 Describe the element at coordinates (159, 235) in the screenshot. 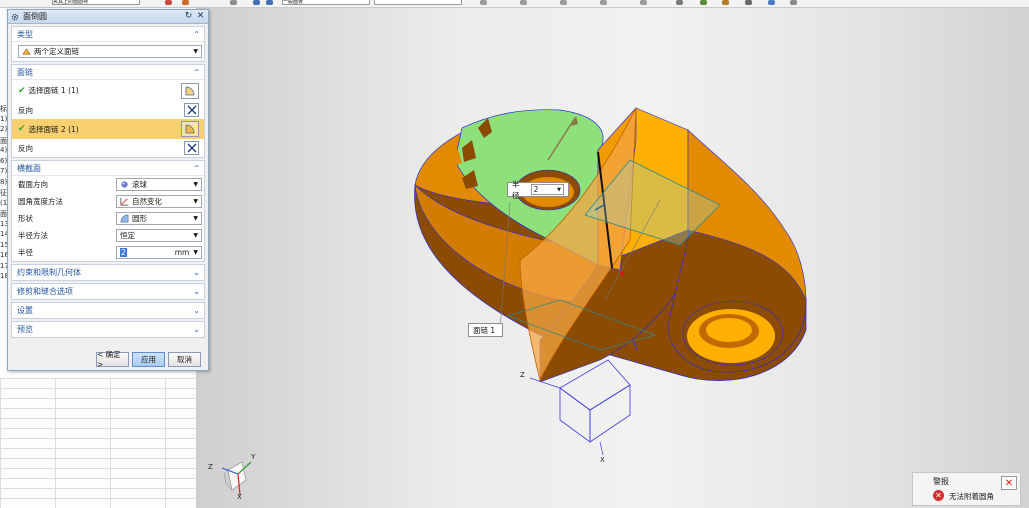

I see `radius-method-select: 恒定 ▼` at that location.